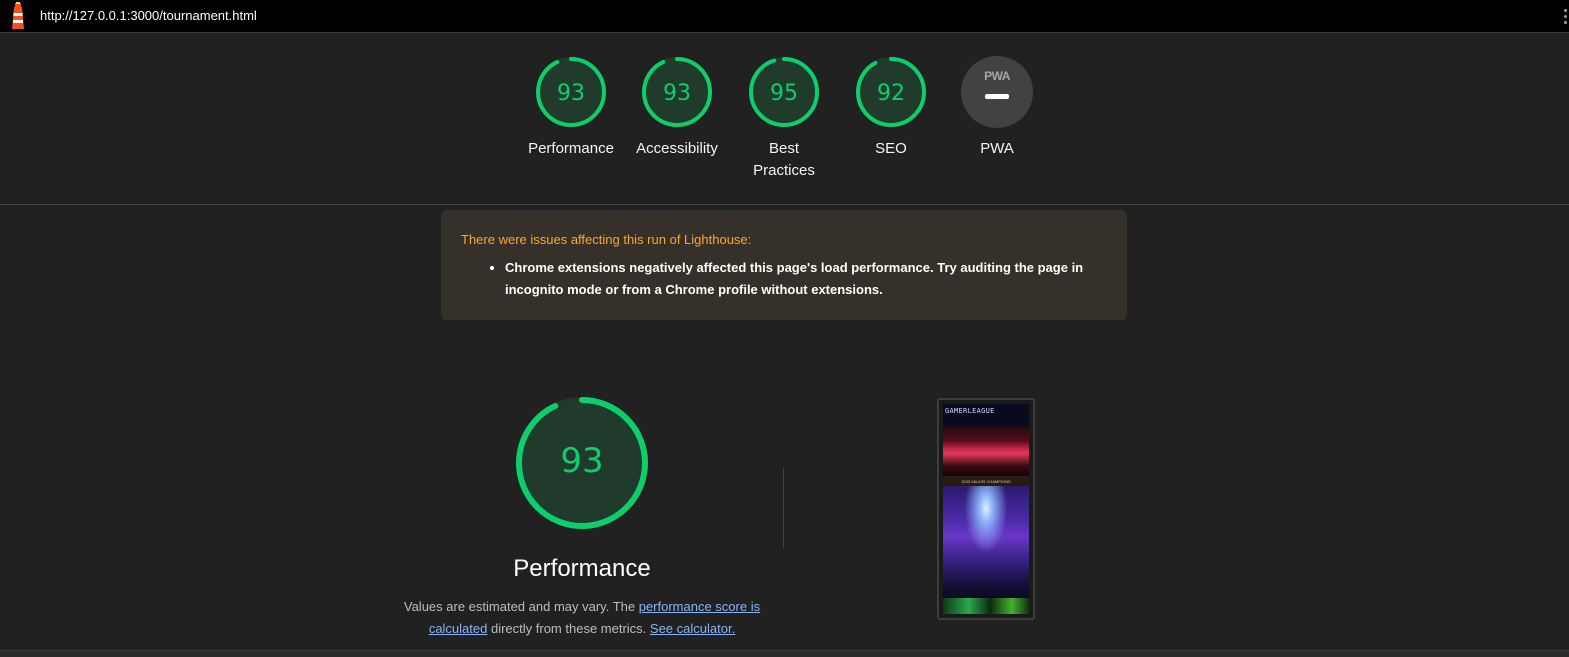  Describe the element at coordinates (986, 542) in the screenshot. I see `thumbnail-arena-image` at that location.